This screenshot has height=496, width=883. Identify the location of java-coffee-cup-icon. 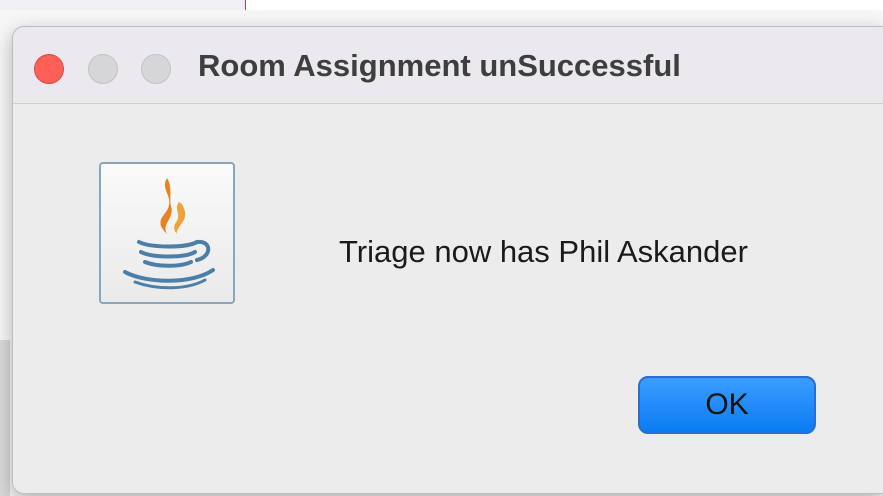
(167, 233).